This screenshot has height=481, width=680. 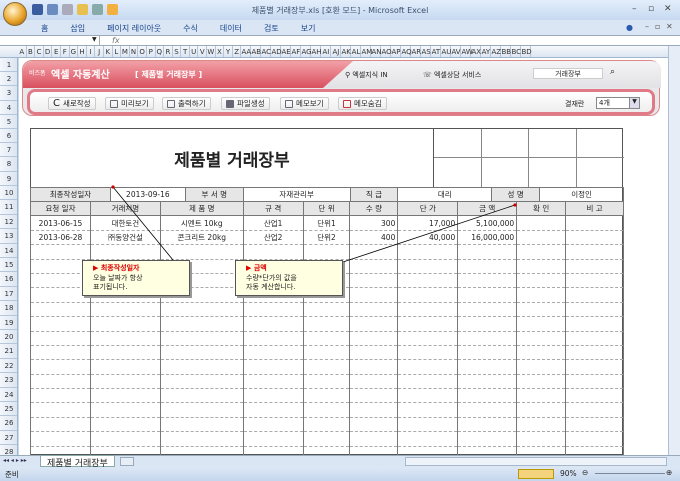 What do you see at coordinates (296, 51) in the screenshot?
I see `column-header: AF` at bounding box center [296, 51].